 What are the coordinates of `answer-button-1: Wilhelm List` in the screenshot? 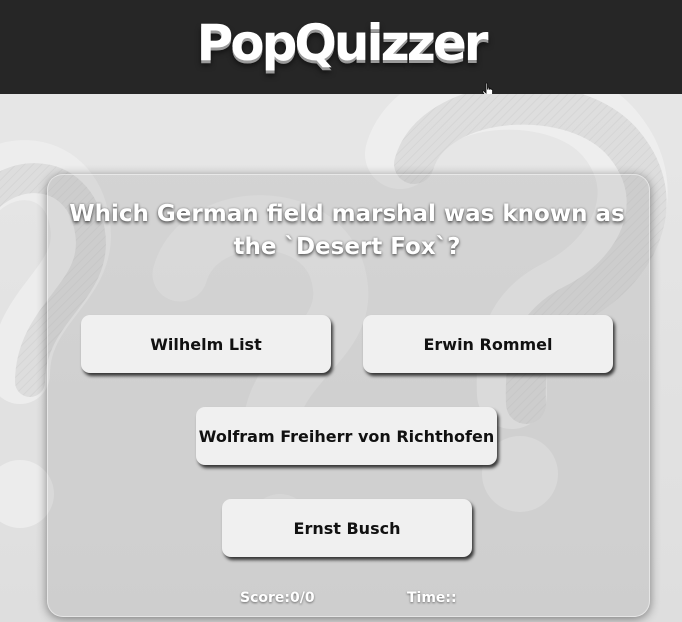 It's located at (206, 344).